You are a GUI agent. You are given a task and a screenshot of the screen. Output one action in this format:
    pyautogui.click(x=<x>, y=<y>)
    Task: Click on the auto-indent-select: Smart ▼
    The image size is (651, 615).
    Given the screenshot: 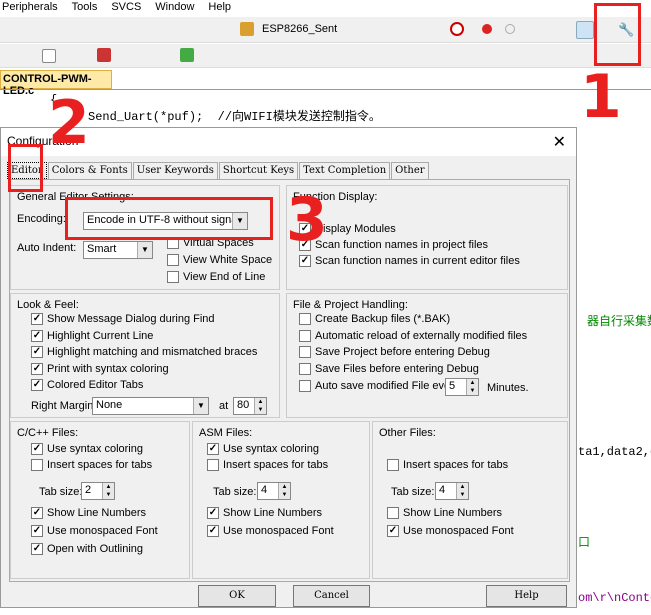 What is the action you would take?
    pyautogui.click(x=118, y=250)
    